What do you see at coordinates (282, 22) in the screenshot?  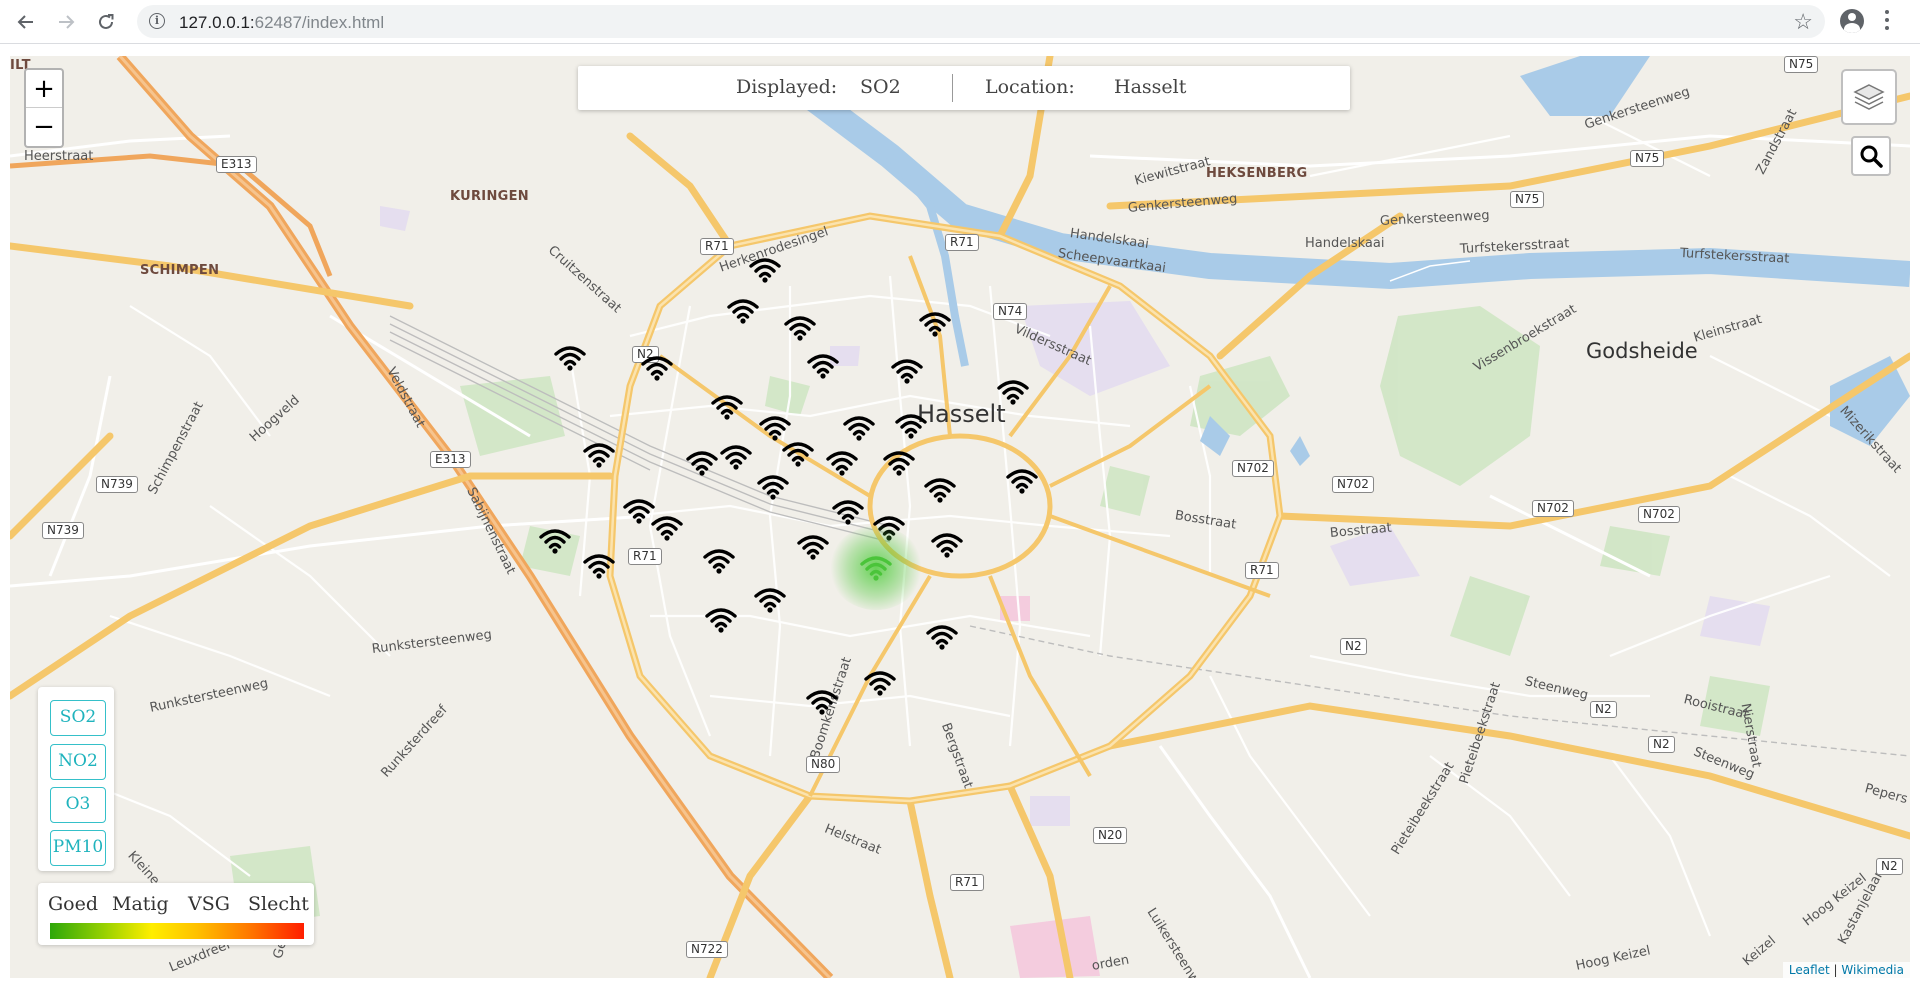 I see `url-text: 127.0.0.1:62487/index.html` at bounding box center [282, 22].